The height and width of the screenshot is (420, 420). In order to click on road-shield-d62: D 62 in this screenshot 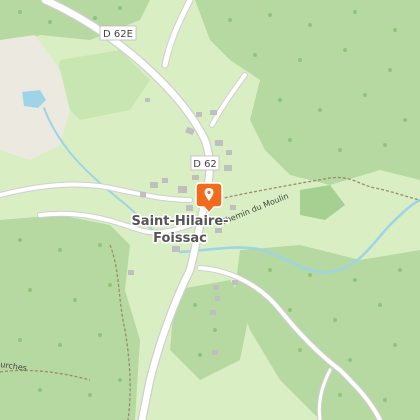, I will do `click(205, 163)`.